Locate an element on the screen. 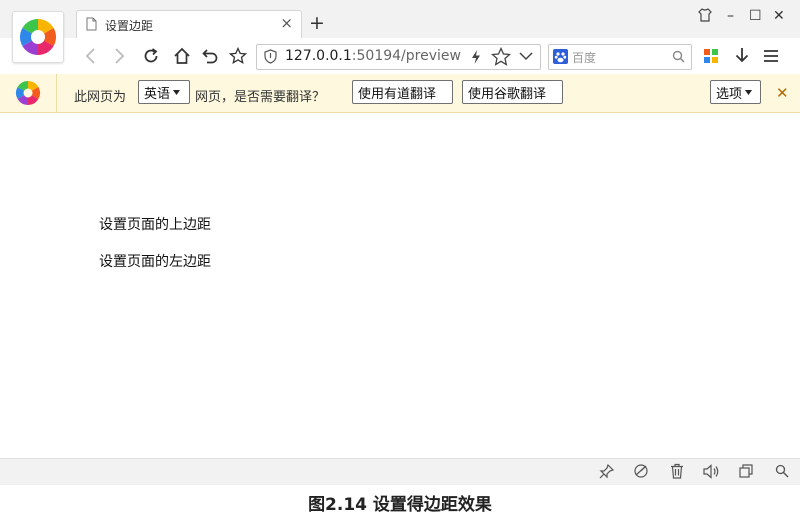  back-button is located at coordinates (91, 56).